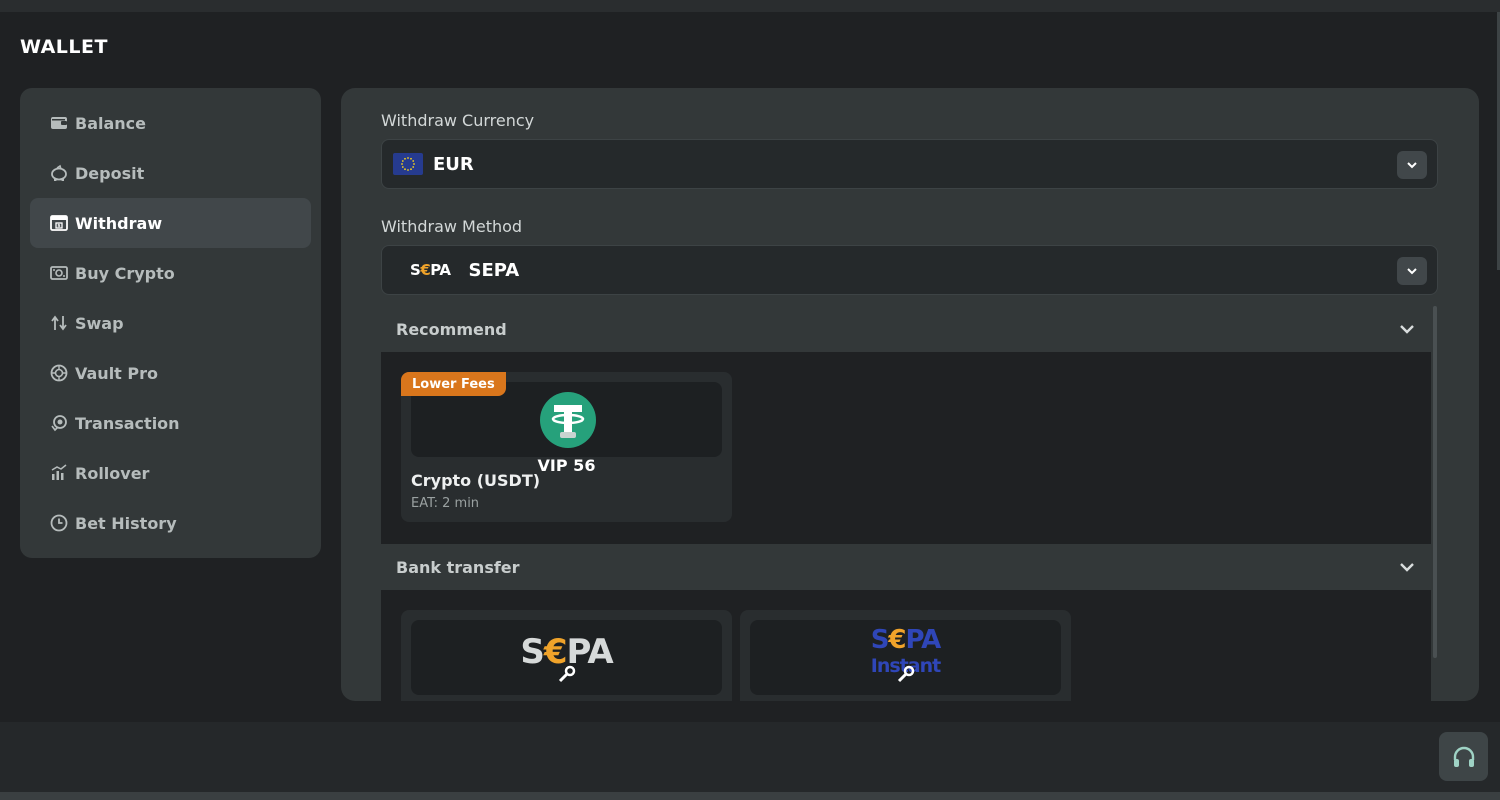 The width and height of the screenshot is (1500, 800). What do you see at coordinates (170, 223) in the screenshot?
I see `sidebar-item-withdraw: $ Withdraw` at bounding box center [170, 223].